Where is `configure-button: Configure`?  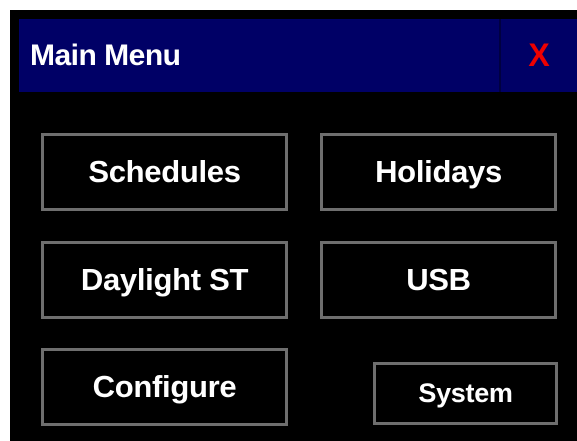
configure-button: Configure is located at coordinates (164, 387).